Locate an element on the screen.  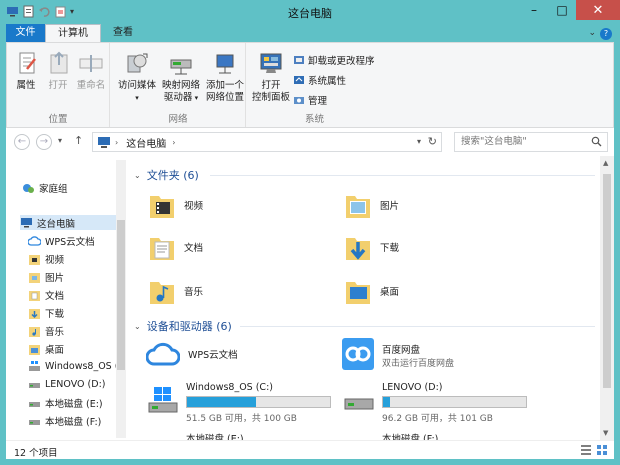
window-buttons: – □ ✕ is located at coordinates (570, 10).